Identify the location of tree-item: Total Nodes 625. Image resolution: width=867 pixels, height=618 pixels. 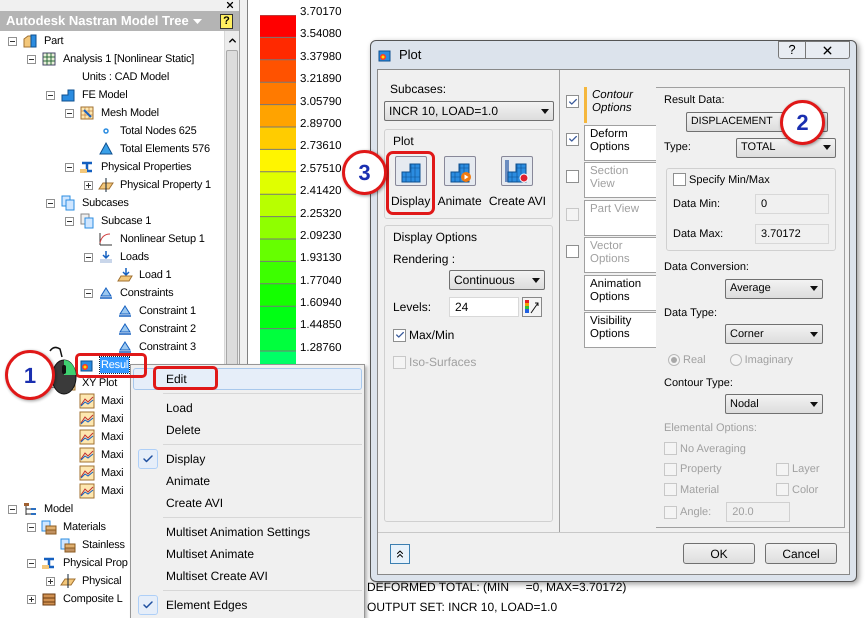
(158, 131).